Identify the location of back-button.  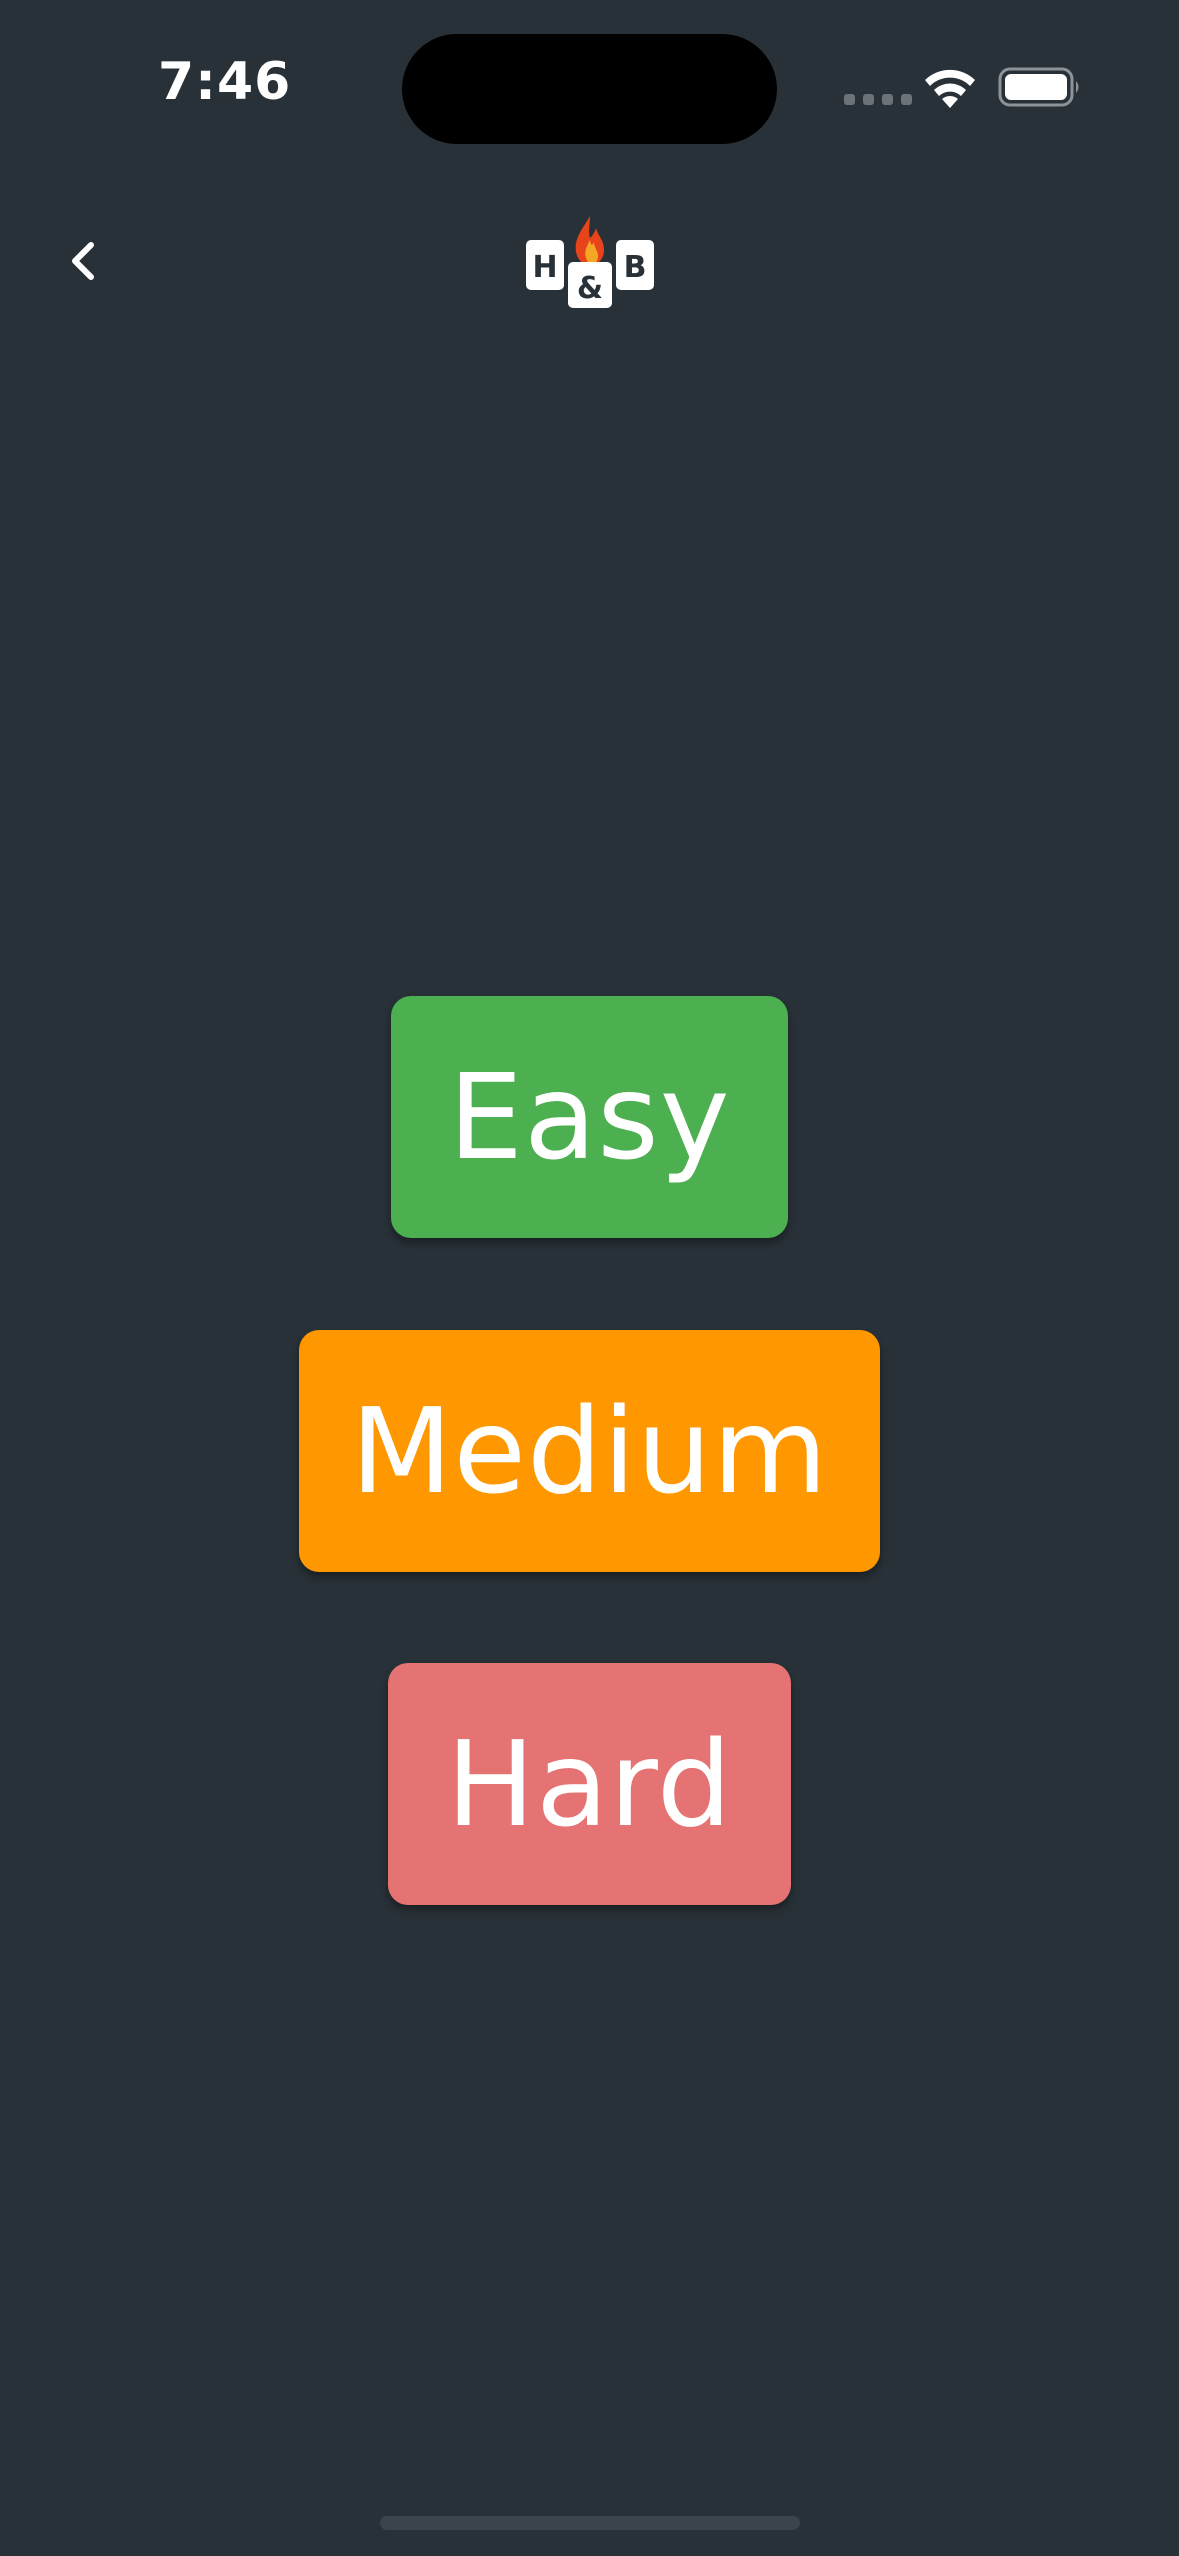
(82, 261).